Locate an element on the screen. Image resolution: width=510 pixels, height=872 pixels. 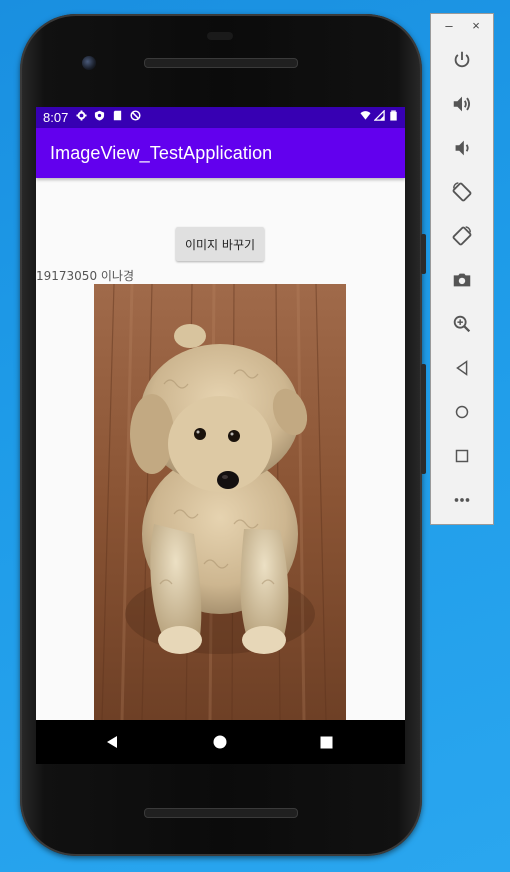
rotate-right-button is located at coordinates (462, 236).